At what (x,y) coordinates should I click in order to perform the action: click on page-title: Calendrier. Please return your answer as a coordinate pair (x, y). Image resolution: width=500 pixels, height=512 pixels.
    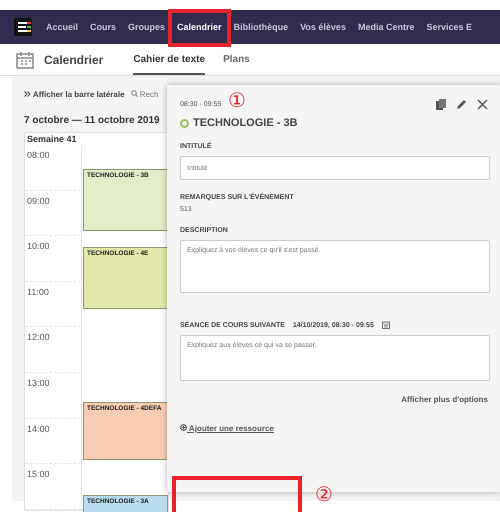
    Looking at the image, I should click on (74, 59).